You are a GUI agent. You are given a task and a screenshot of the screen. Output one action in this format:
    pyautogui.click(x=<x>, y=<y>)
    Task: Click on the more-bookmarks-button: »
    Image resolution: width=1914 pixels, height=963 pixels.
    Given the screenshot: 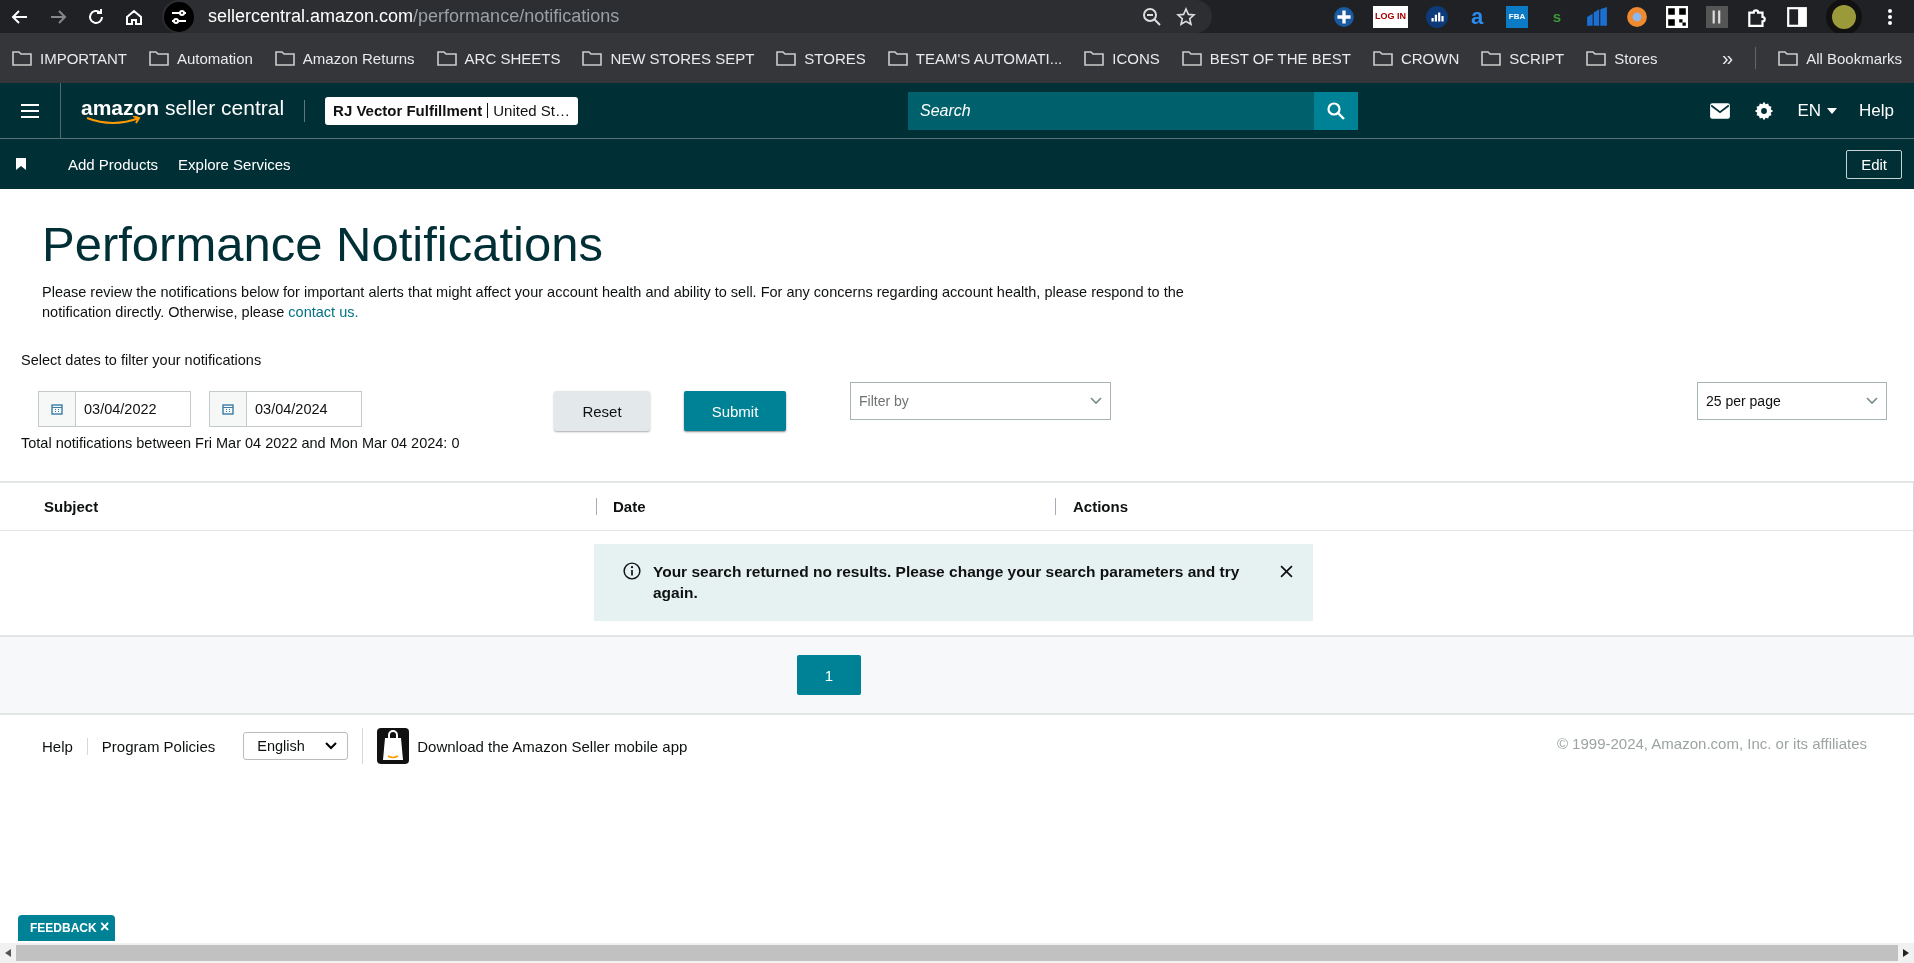 What is the action you would take?
    pyautogui.click(x=1728, y=58)
    